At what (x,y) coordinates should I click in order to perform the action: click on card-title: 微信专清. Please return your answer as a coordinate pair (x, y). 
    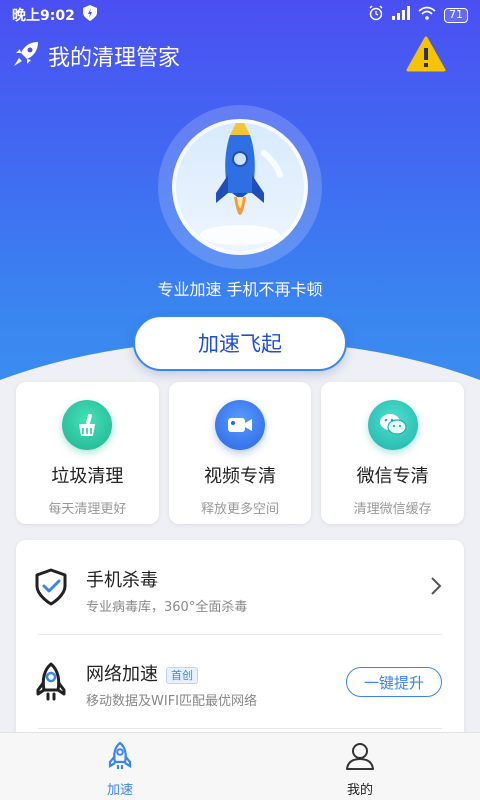
    Looking at the image, I should click on (392, 476).